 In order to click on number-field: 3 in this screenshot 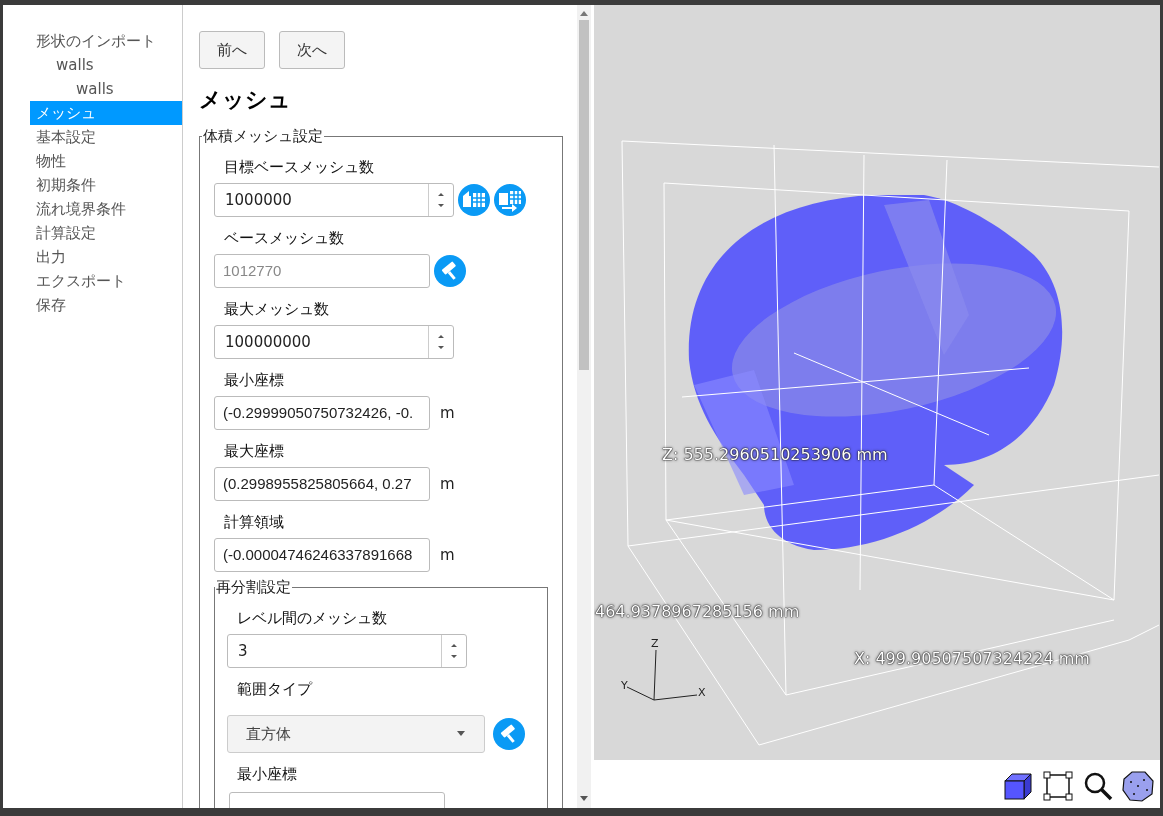, I will do `click(347, 651)`.